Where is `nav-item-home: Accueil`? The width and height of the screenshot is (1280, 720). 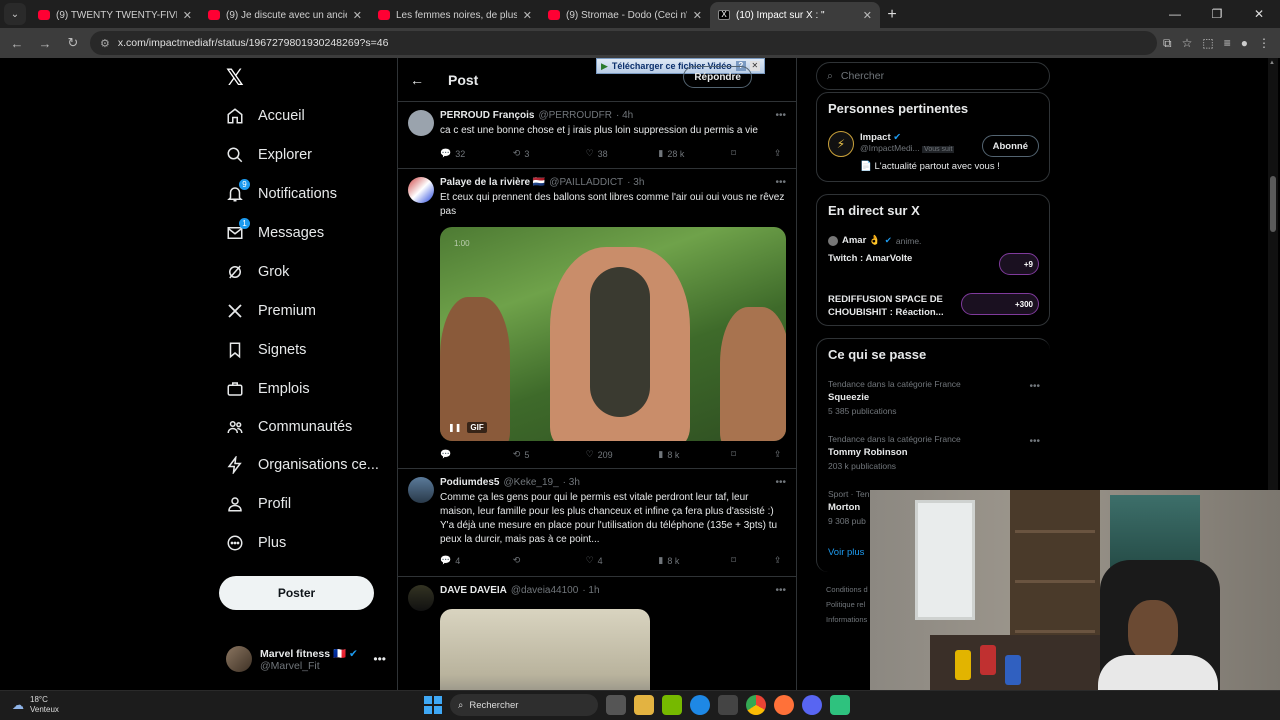 nav-item-home: Accueil is located at coordinates (265, 116).